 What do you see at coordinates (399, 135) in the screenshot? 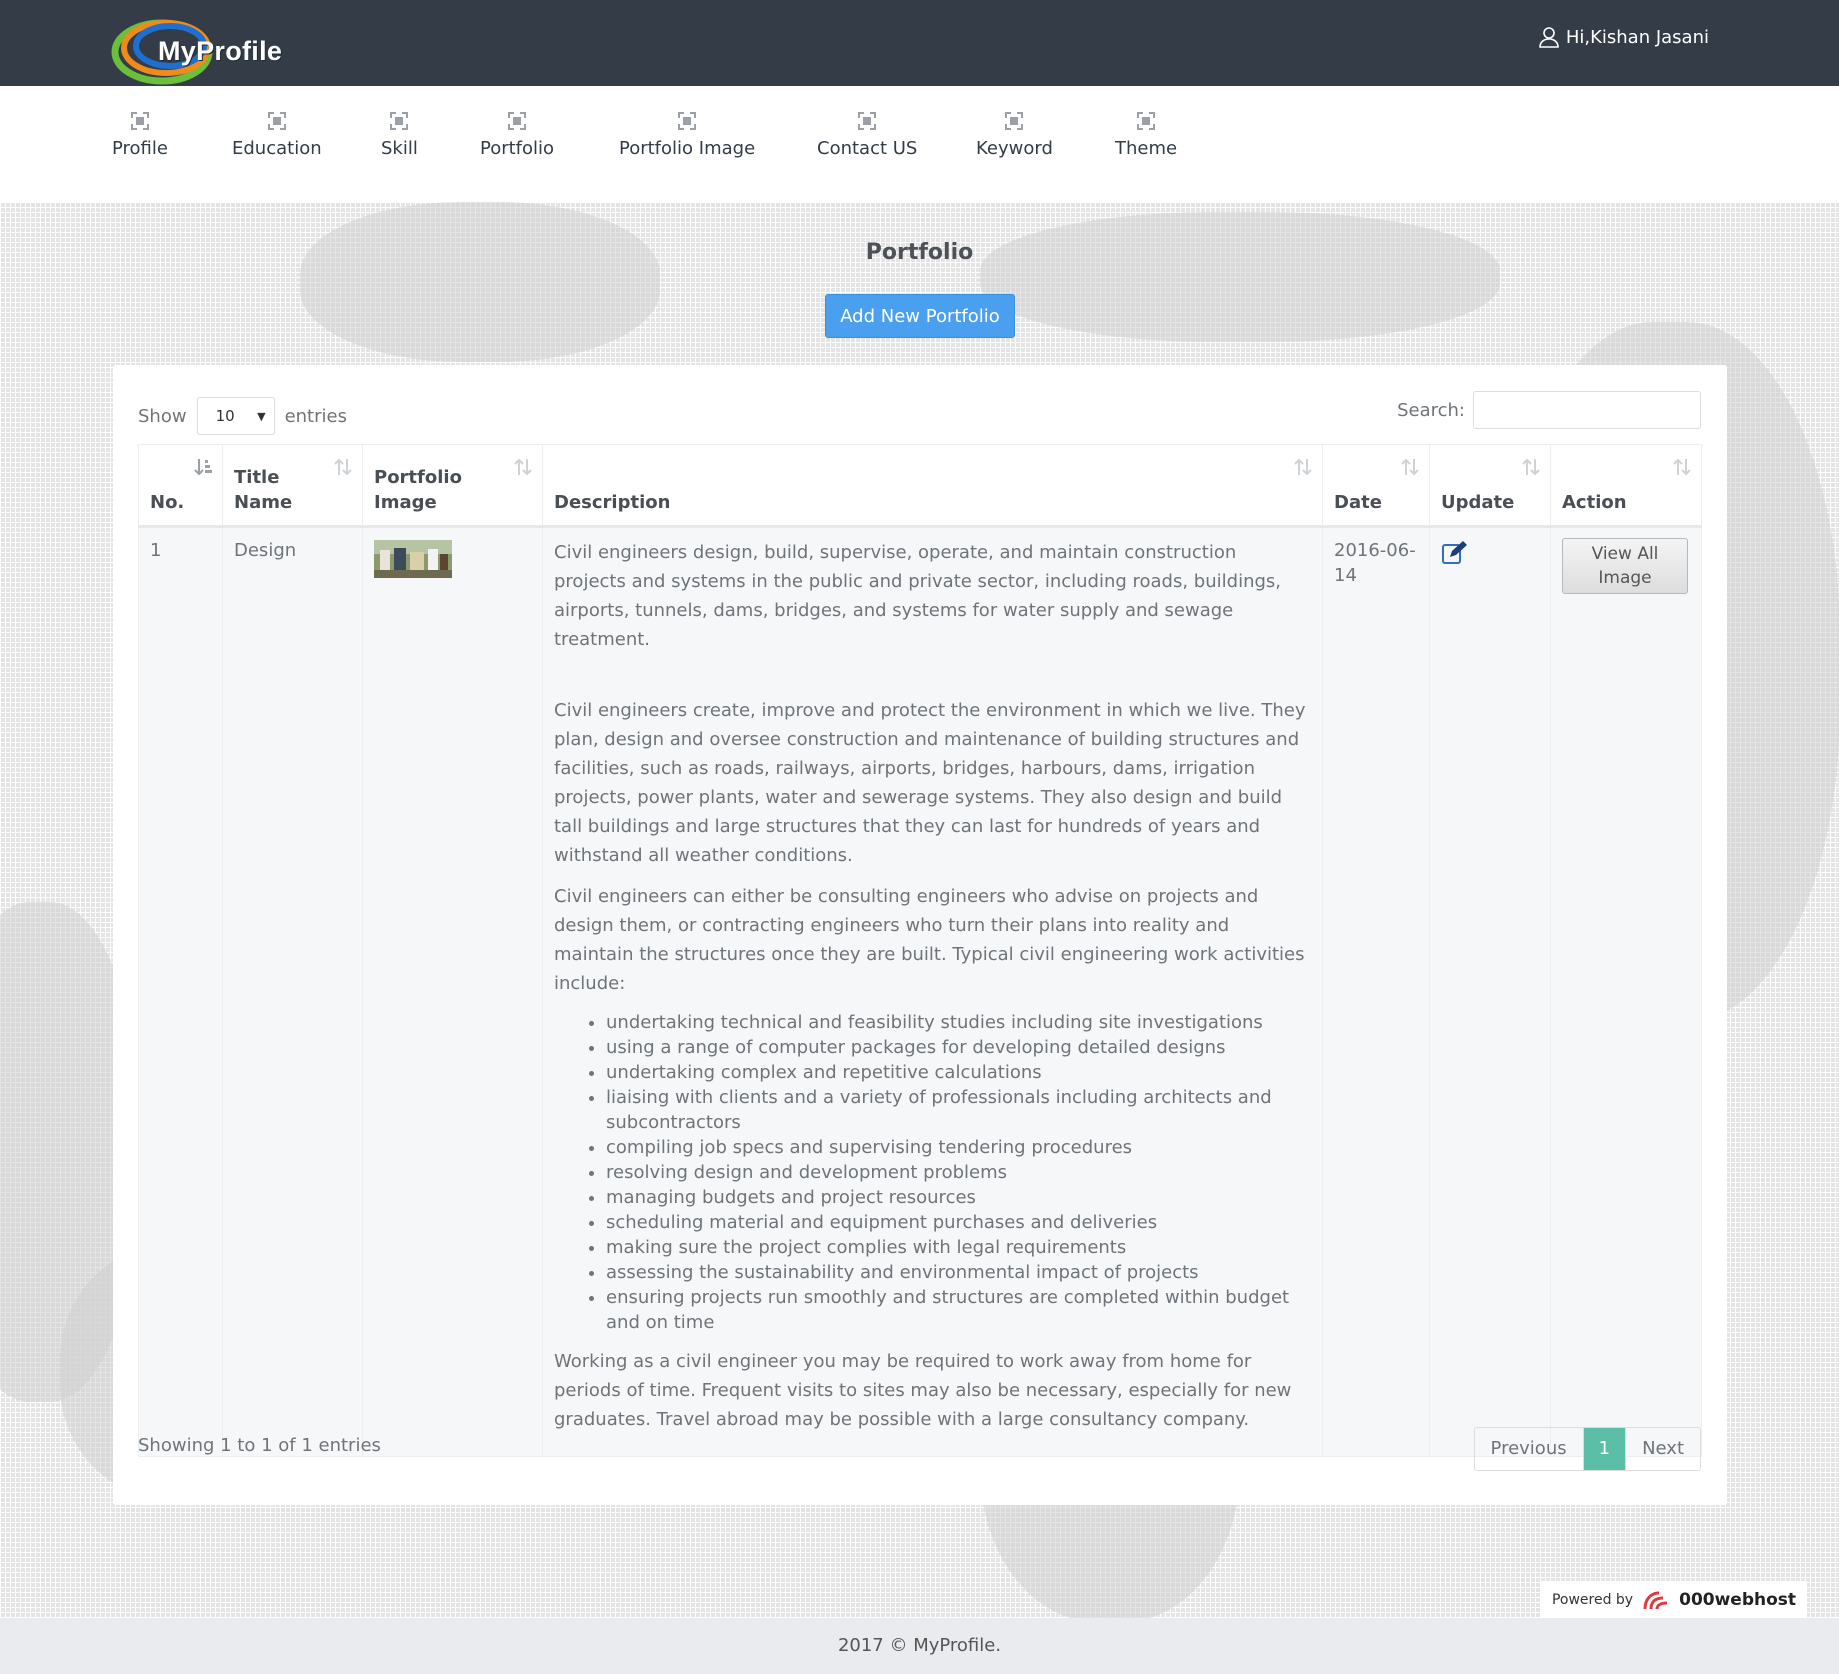
I see `nav-item-skill: Skill` at bounding box center [399, 135].